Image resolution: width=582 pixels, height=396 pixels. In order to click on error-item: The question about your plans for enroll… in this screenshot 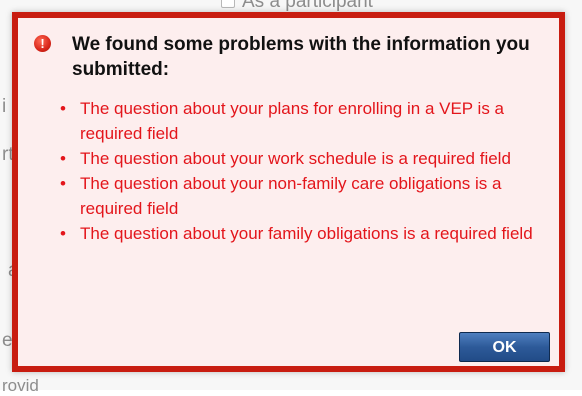, I will do `click(296, 121)`.